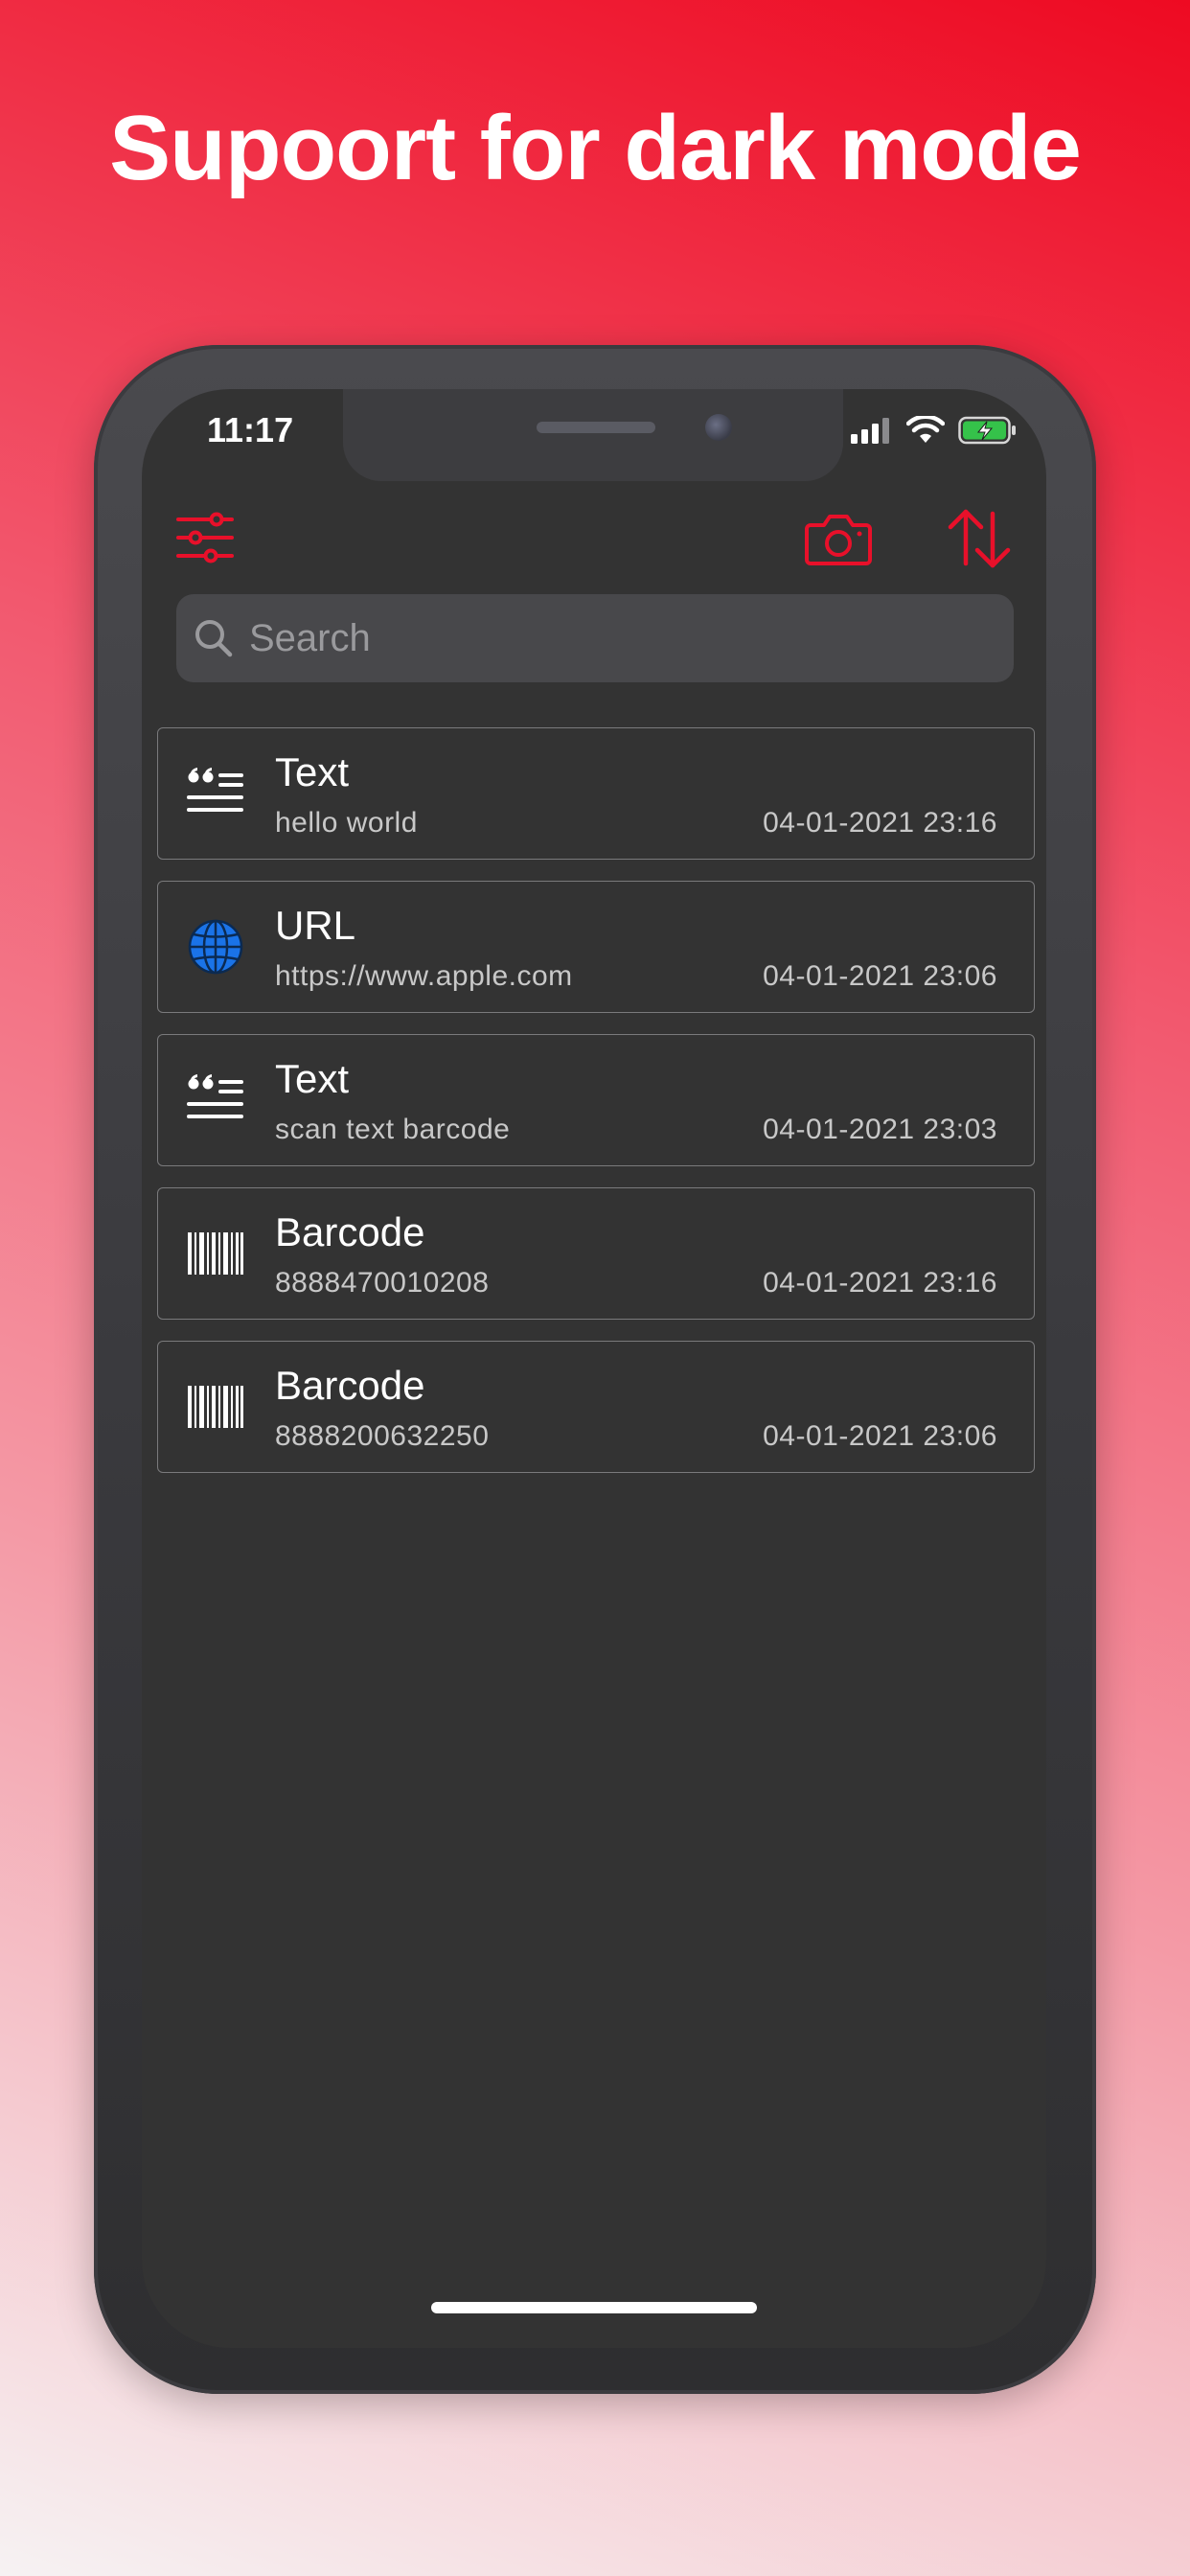  I want to click on globe-icon, so click(216, 947).